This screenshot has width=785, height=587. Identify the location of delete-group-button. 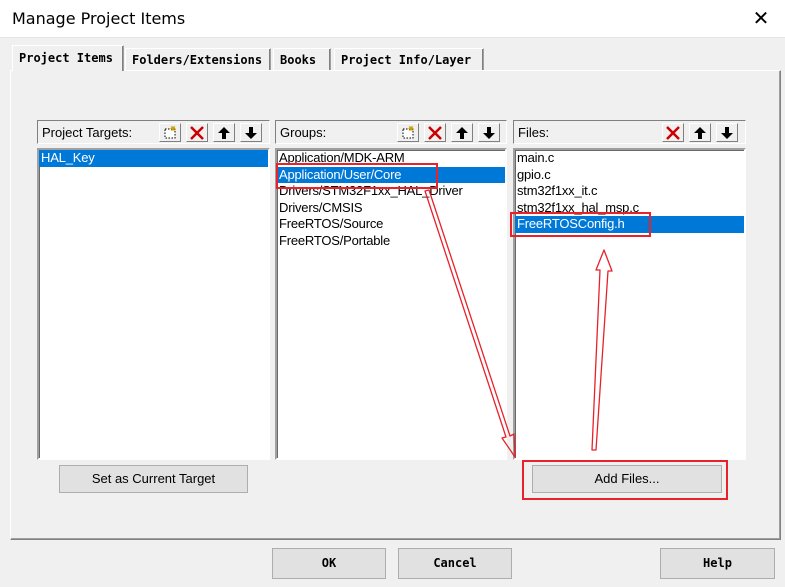
(435, 132).